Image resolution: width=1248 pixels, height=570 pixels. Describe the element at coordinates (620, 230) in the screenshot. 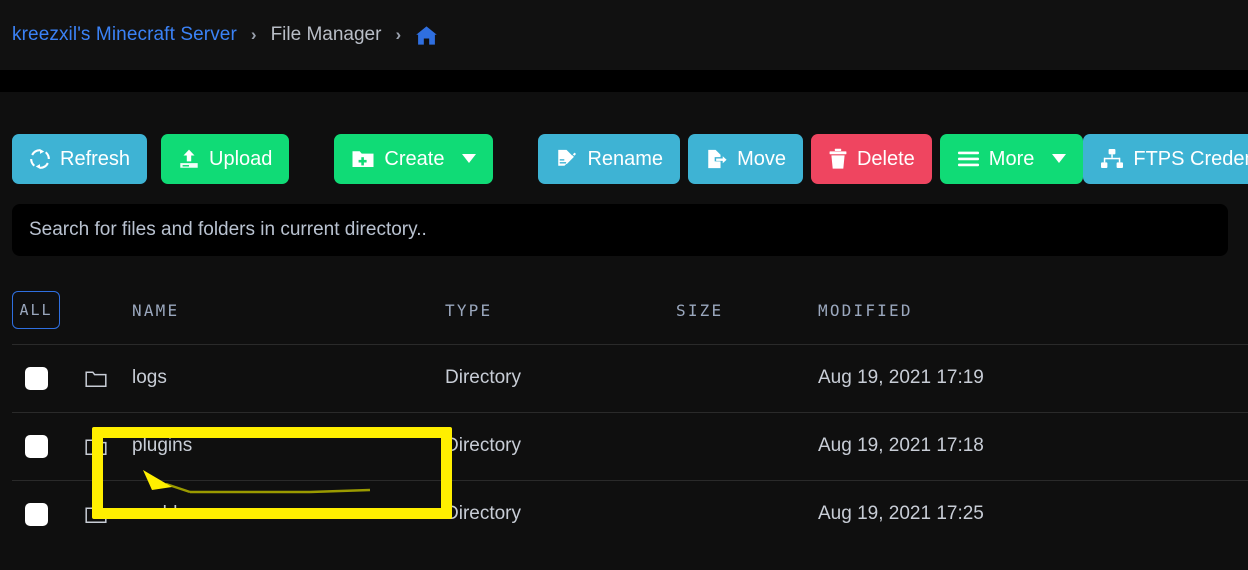

I see `search-input` at that location.